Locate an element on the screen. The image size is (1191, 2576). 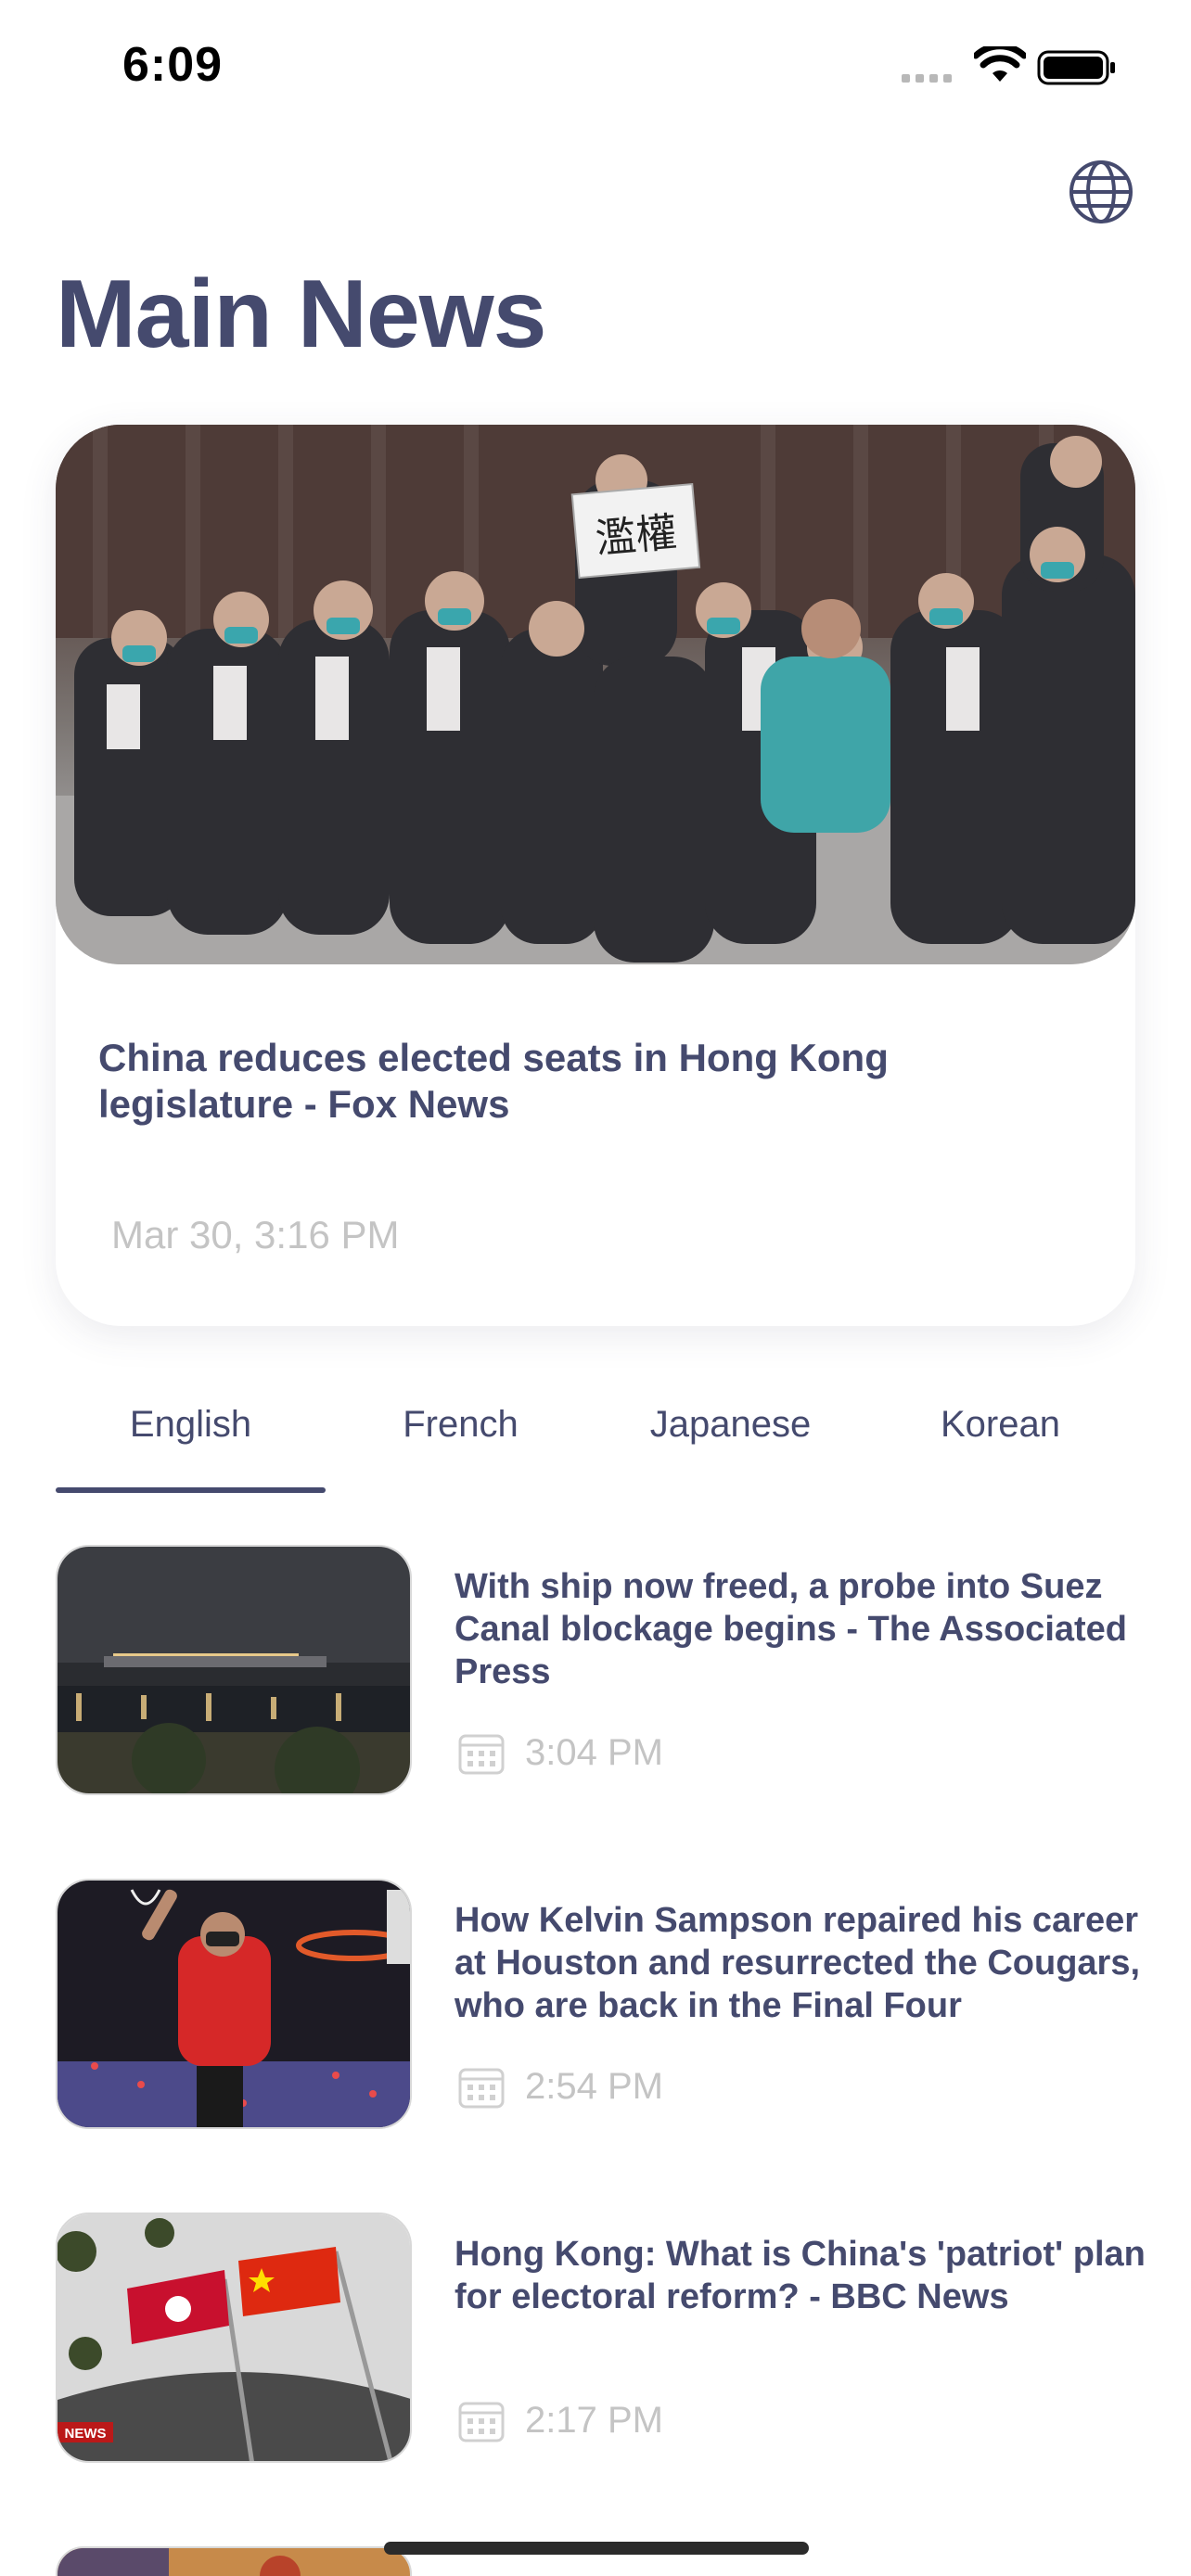
protest-sign-text: 濫權 is located at coordinates (636, 536).